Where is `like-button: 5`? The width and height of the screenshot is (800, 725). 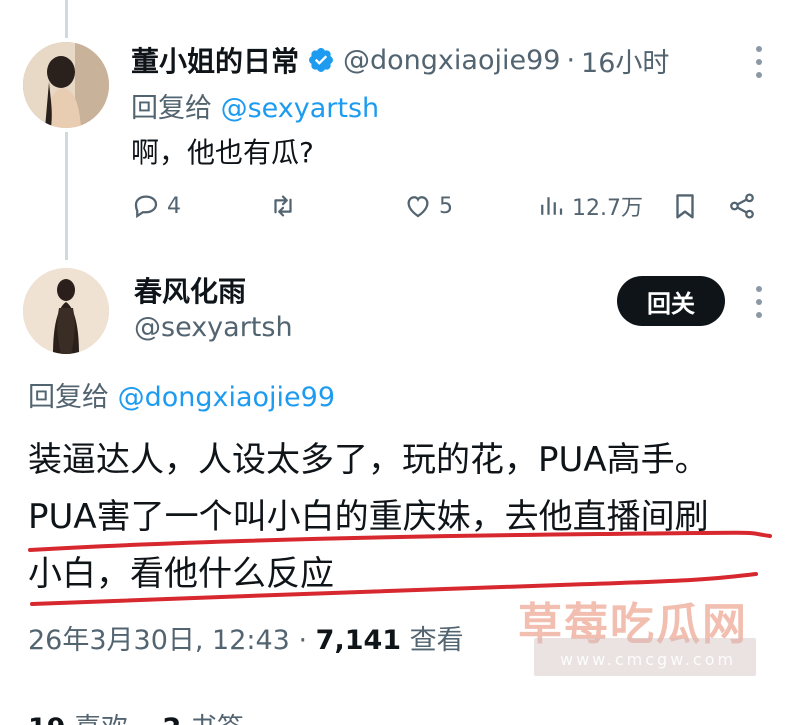
like-button: 5 is located at coordinates (428, 206).